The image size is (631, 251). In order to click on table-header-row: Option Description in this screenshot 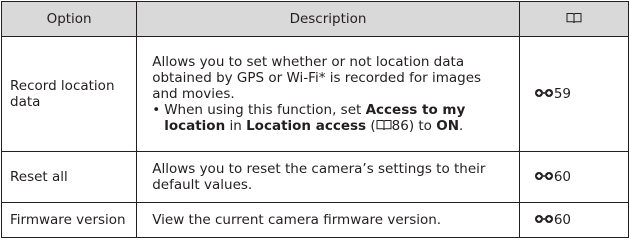, I will do `click(315, 19)`.